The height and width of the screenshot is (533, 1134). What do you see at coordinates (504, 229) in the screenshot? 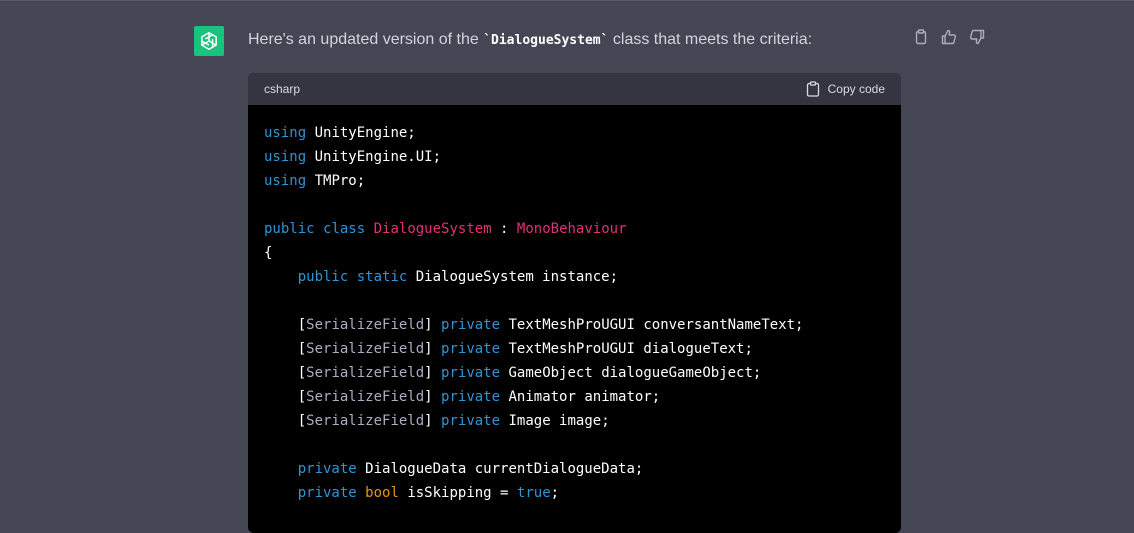
I see `code-token: :` at bounding box center [504, 229].